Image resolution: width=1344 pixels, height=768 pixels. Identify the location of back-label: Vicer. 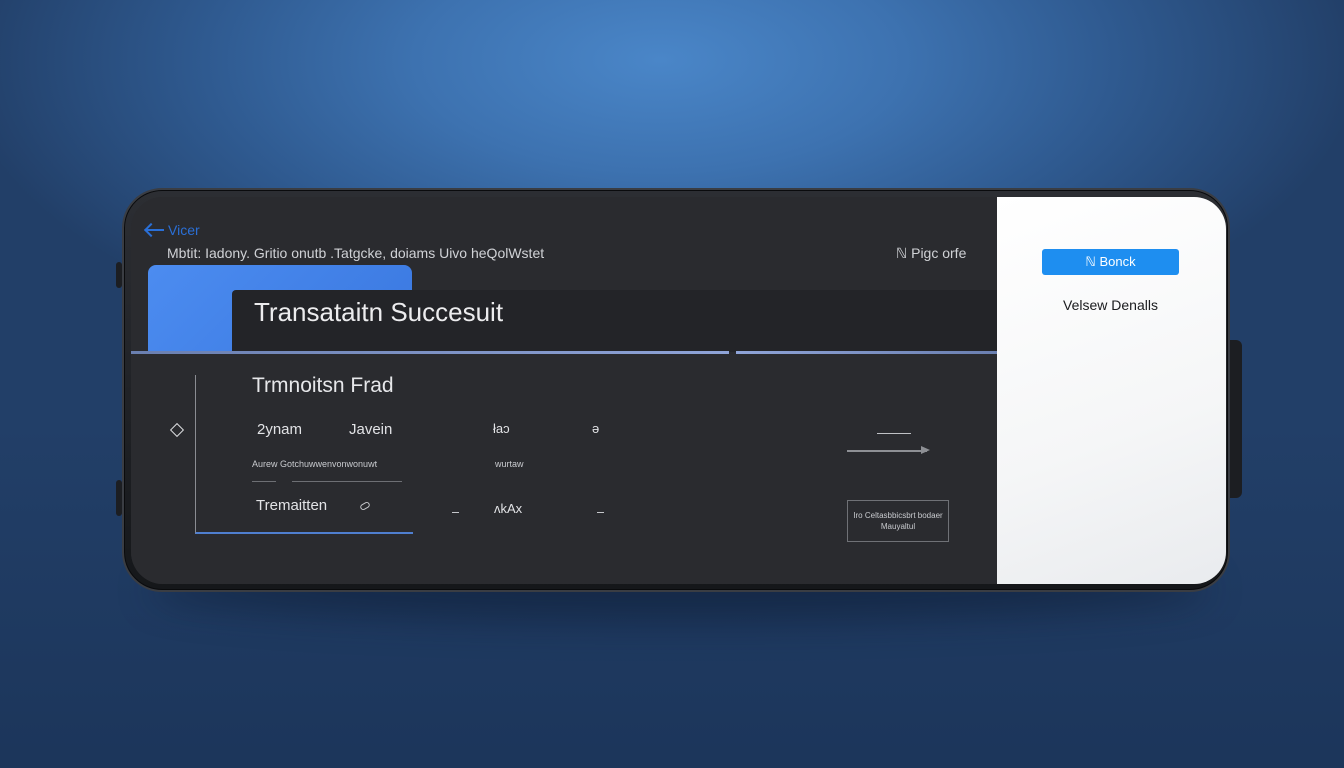
(184, 230).